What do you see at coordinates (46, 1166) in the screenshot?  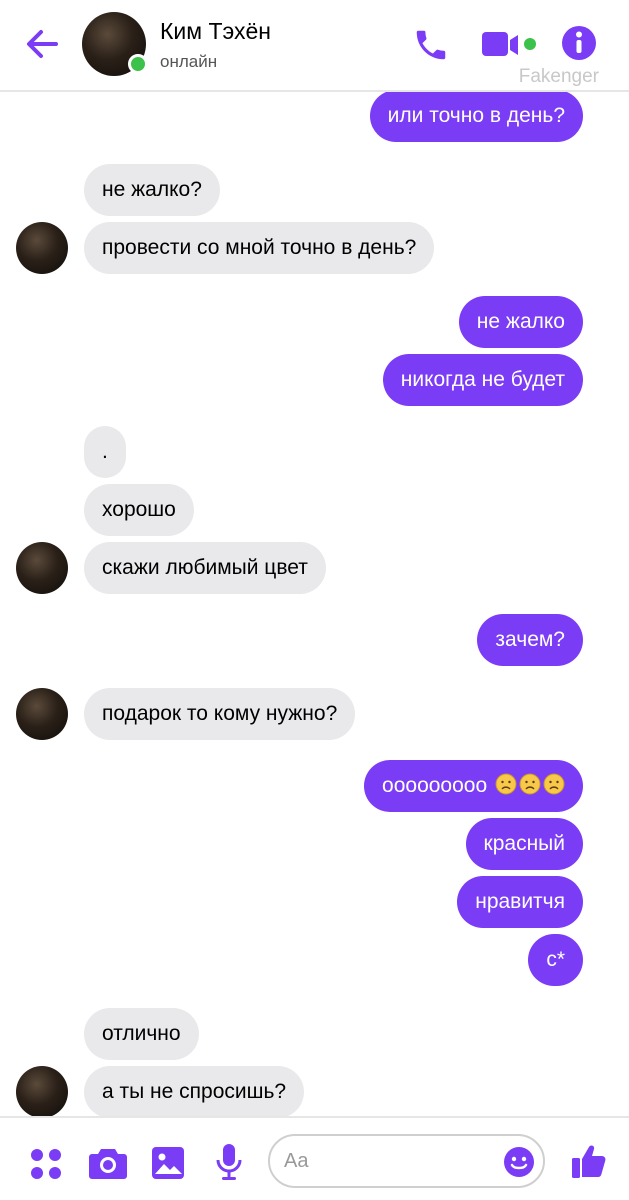 I see `apps-grid-icon` at bounding box center [46, 1166].